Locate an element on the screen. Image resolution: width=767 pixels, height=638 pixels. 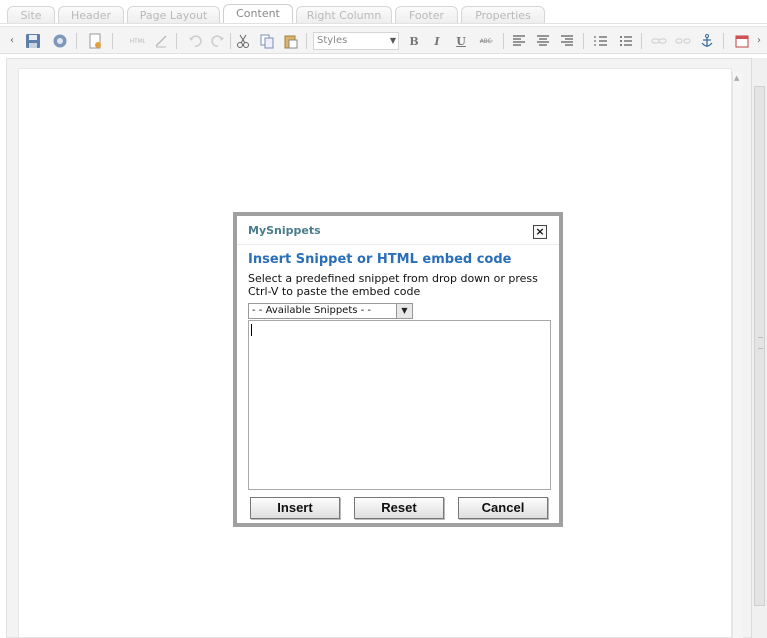
snippet-select: - - Available Snippets - - ▼ is located at coordinates (330, 311).